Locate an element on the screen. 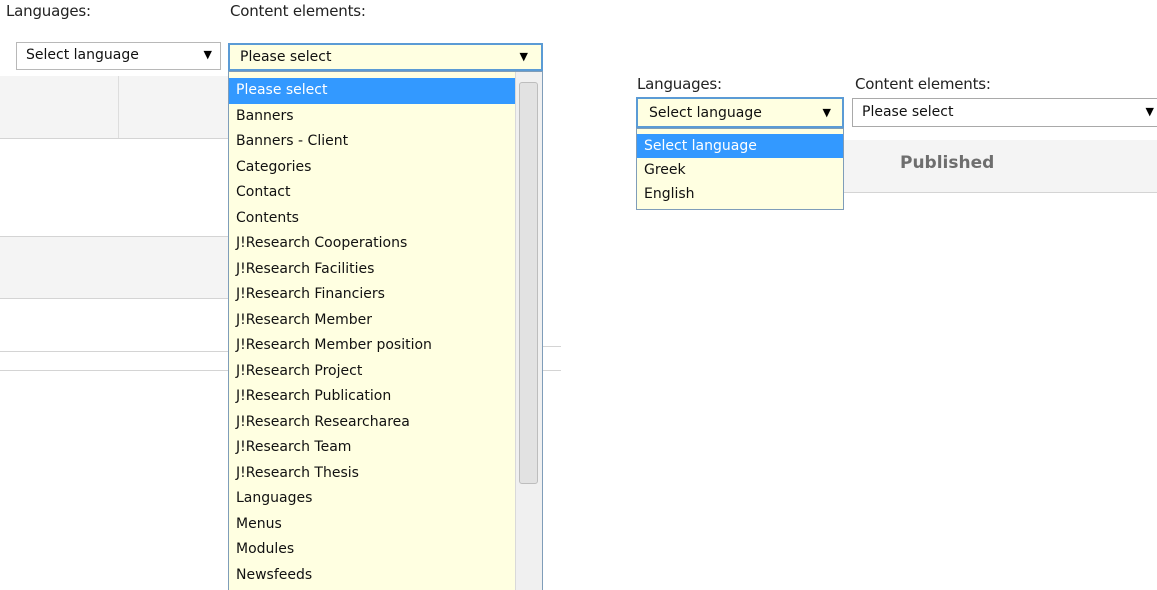 This screenshot has width=1157, height=590. dropdown-option-contents: Contents is located at coordinates (372, 219).